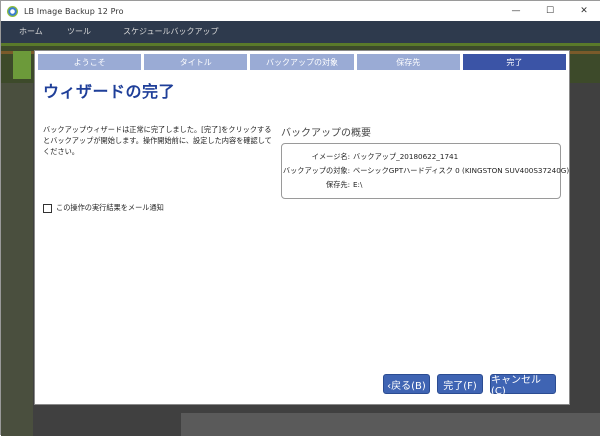 The image size is (600, 436). Describe the element at coordinates (460, 384) in the screenshot. I see `finish-button: 完了(F)` at that location.